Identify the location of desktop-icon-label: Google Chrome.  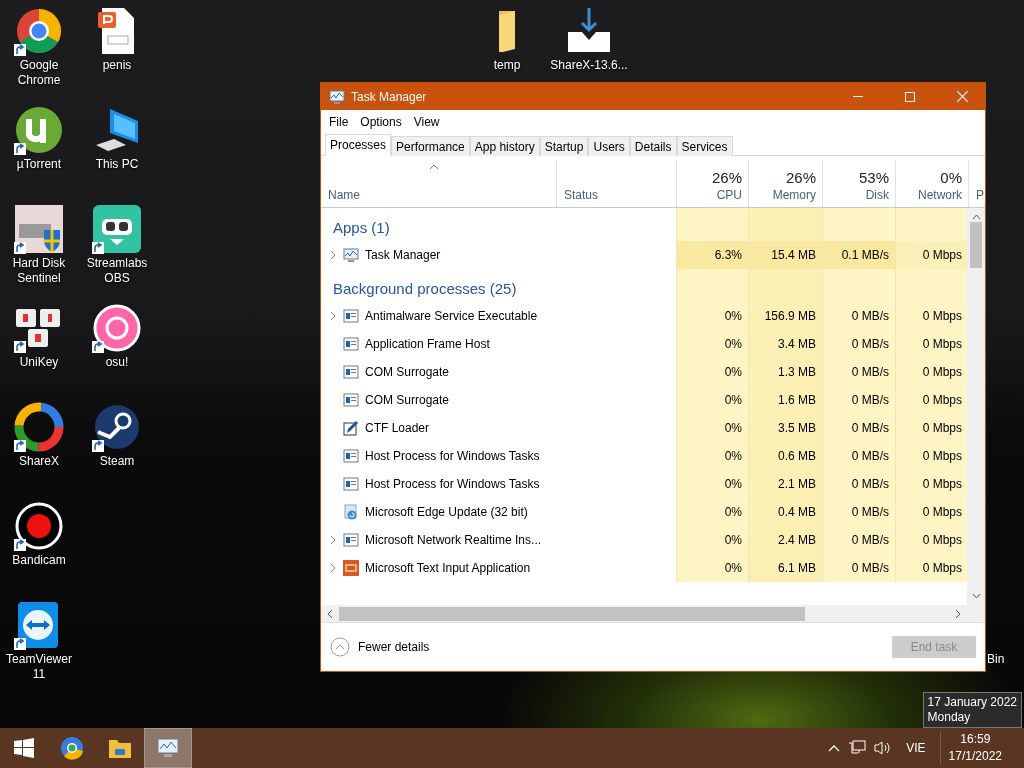
(39, 73).